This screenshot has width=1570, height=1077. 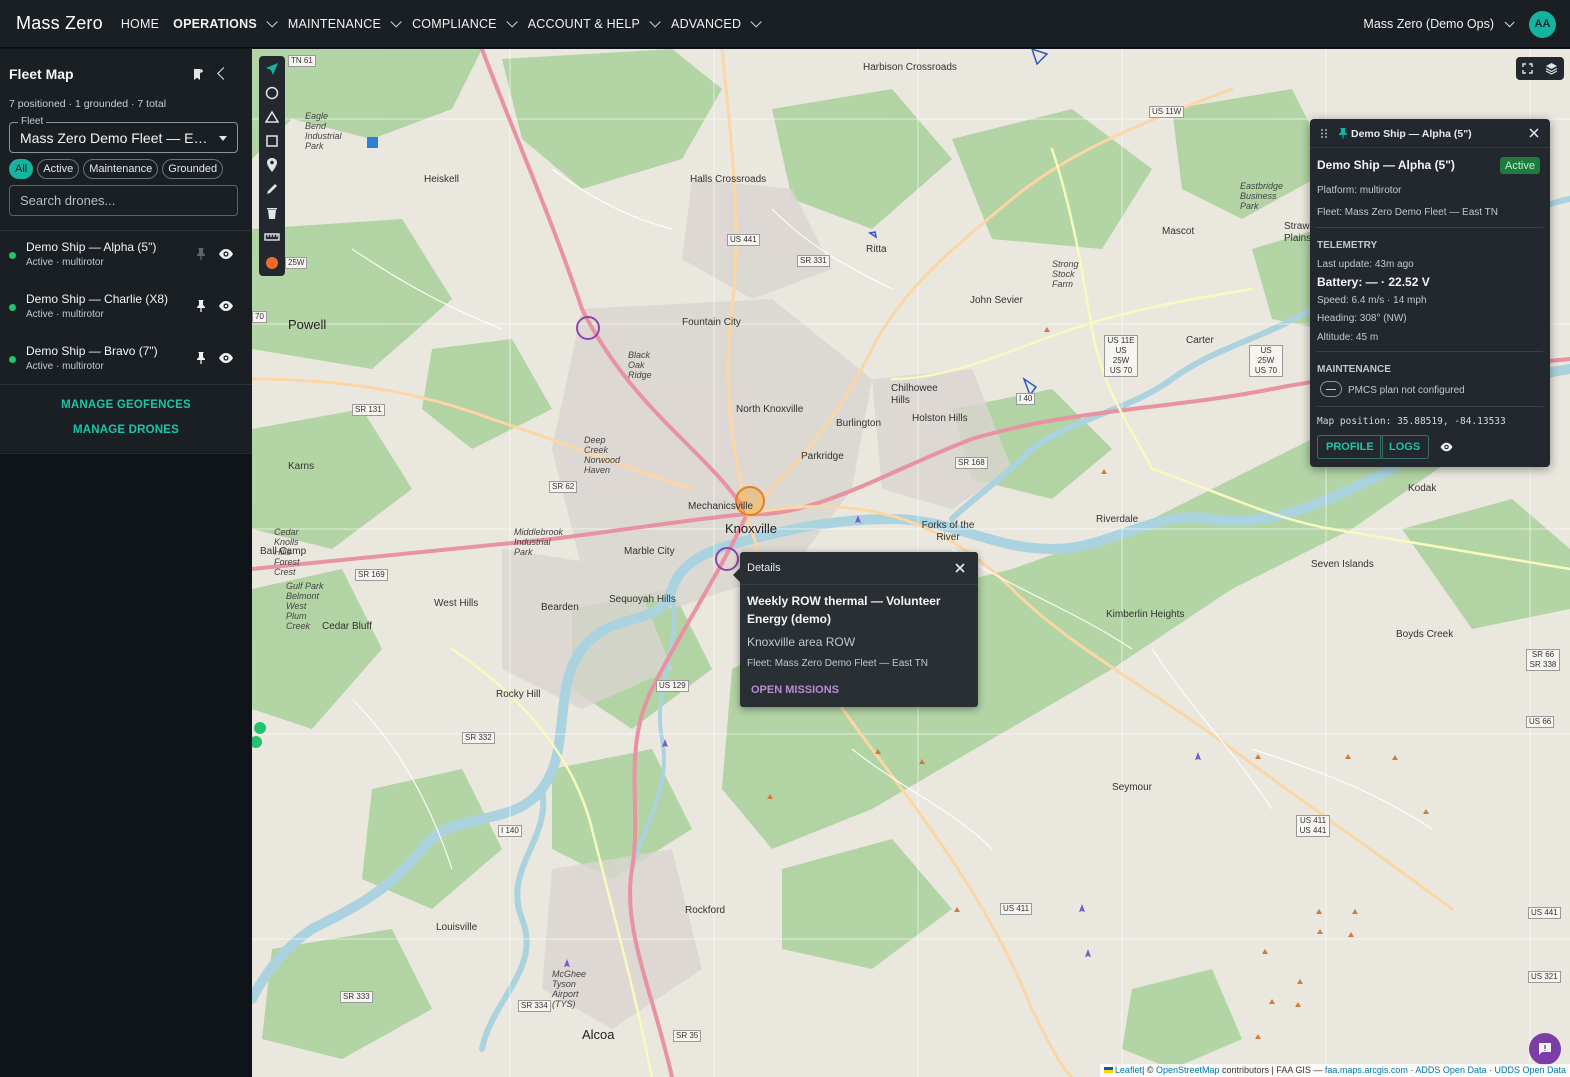 I want to click on status-filter-chips: All Active Maintenance Grounded, so click(x=116, y=169).